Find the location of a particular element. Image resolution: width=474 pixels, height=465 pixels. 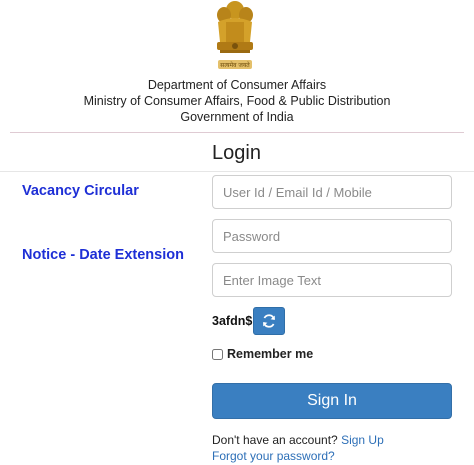

captcha-input is located at coordinates (332, 280).